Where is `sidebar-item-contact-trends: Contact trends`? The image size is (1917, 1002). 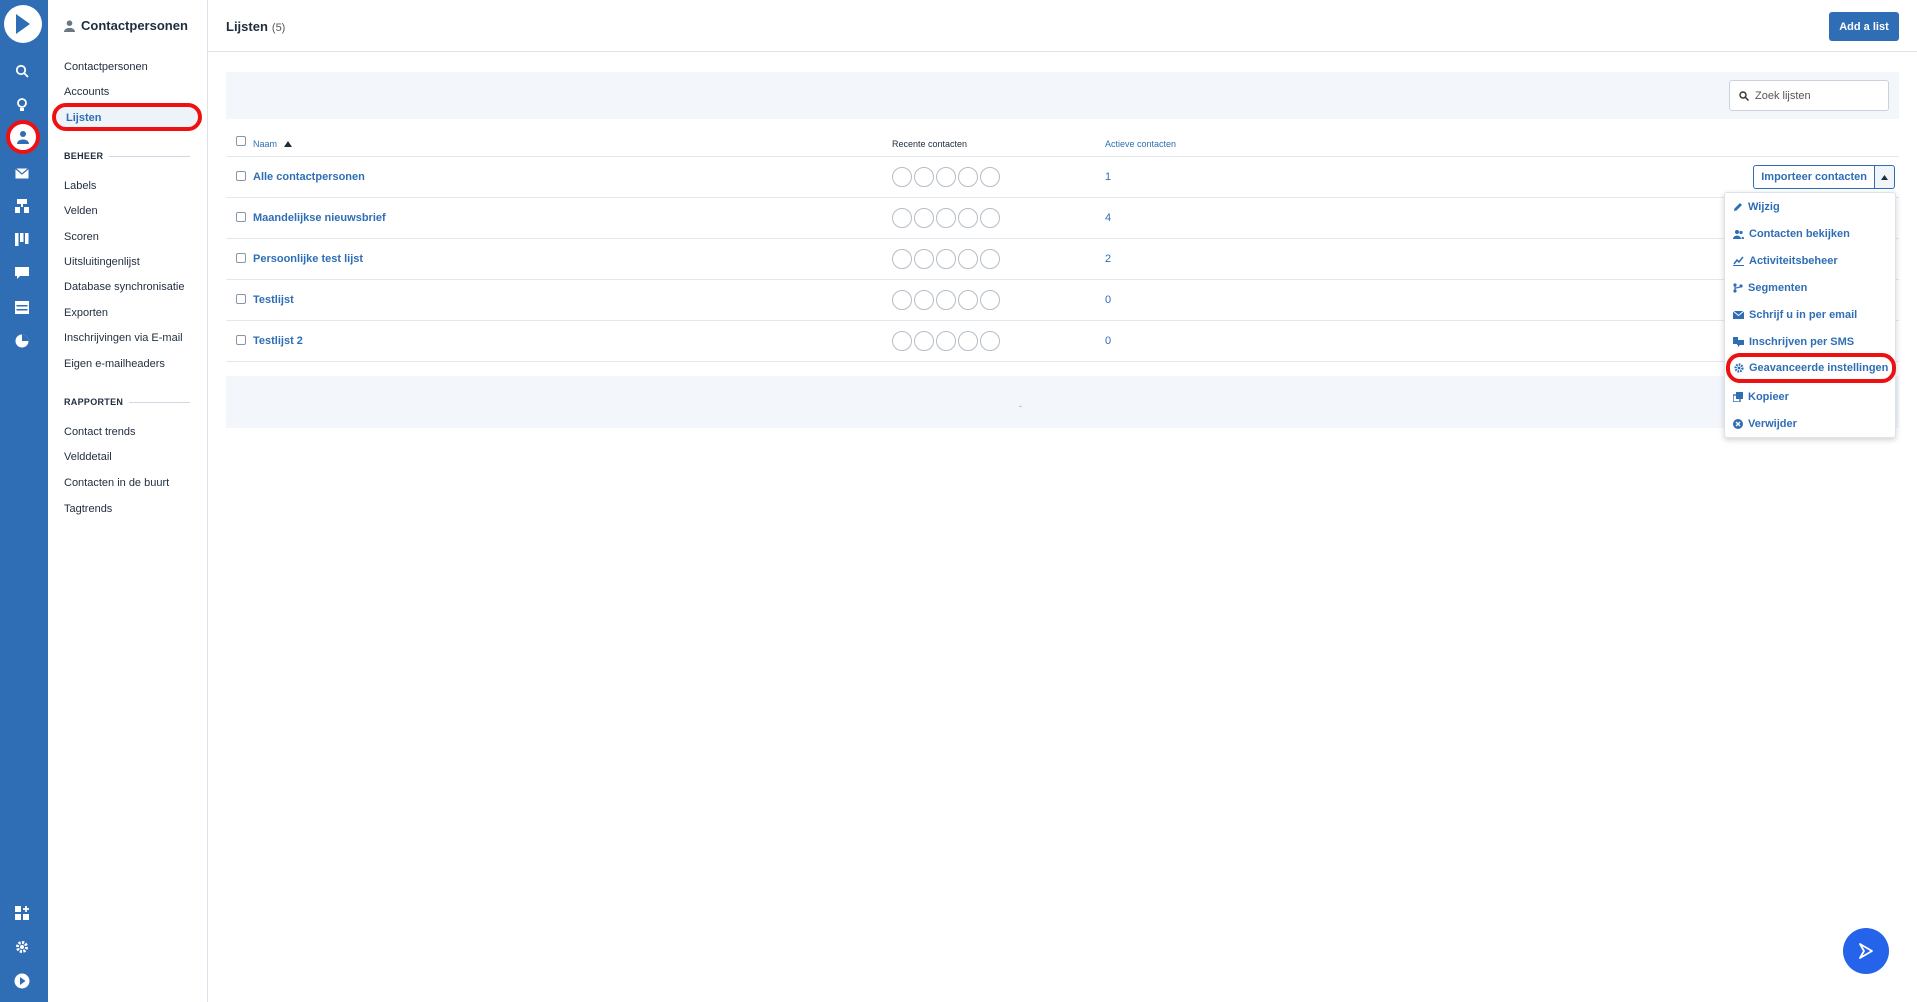 sidebar-item-contact-trends: Contact trends is located at coordinates (100, 432).